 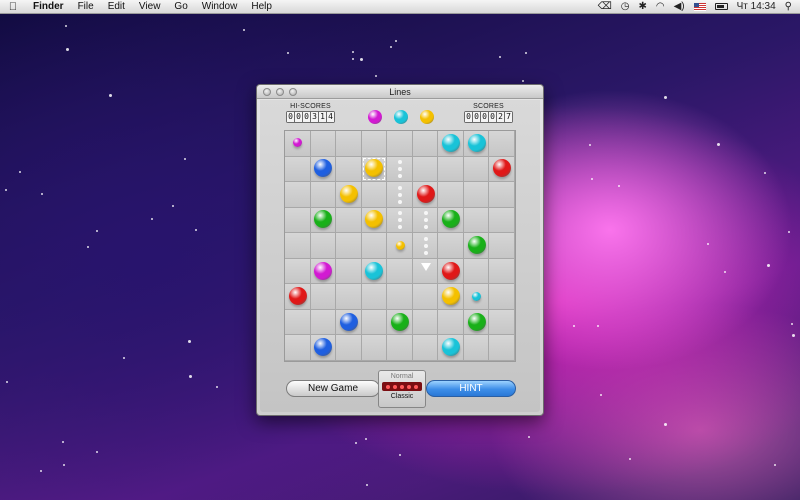 I want to click on mode-normal-label: Normal, so click(x=402, y=376).